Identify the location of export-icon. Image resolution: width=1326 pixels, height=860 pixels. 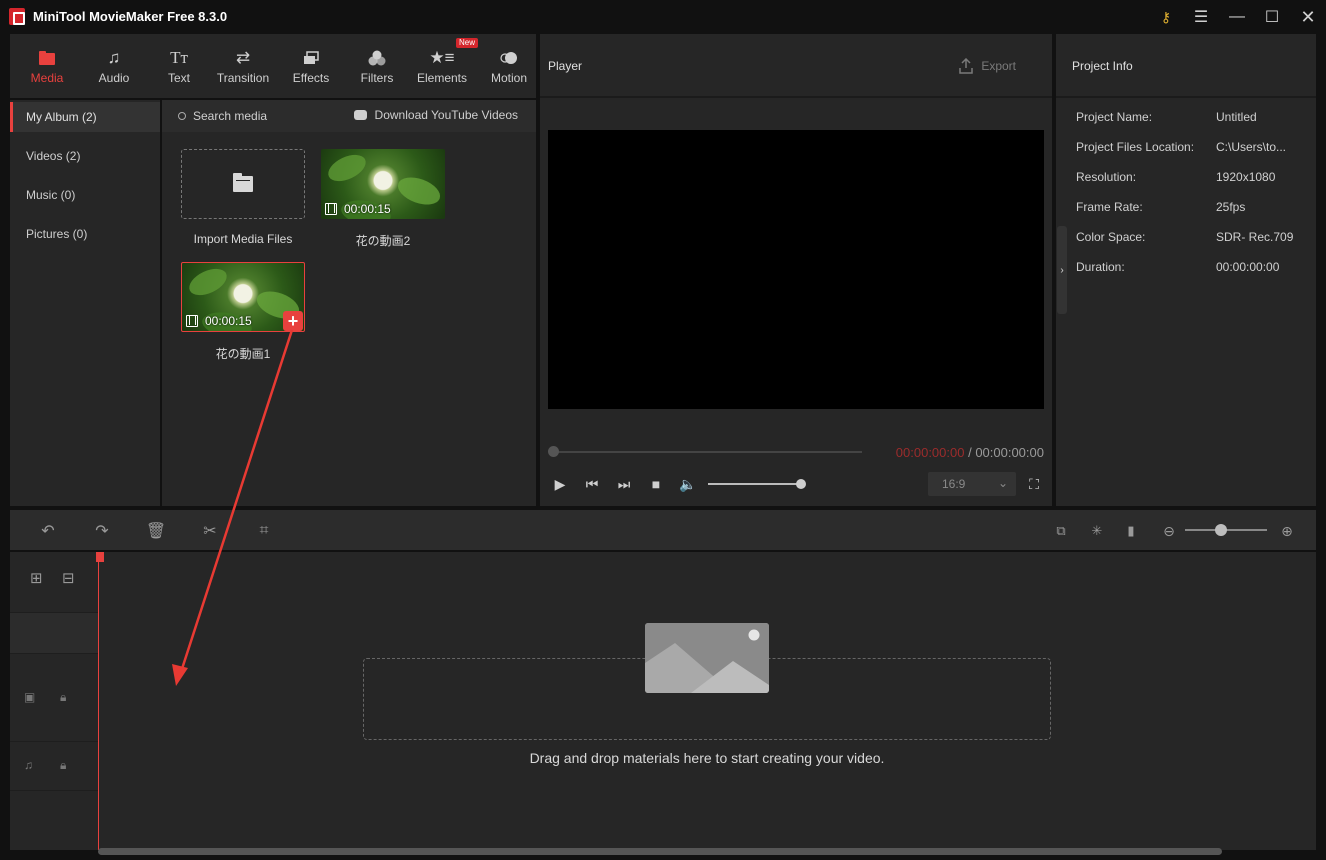
(966, 66).